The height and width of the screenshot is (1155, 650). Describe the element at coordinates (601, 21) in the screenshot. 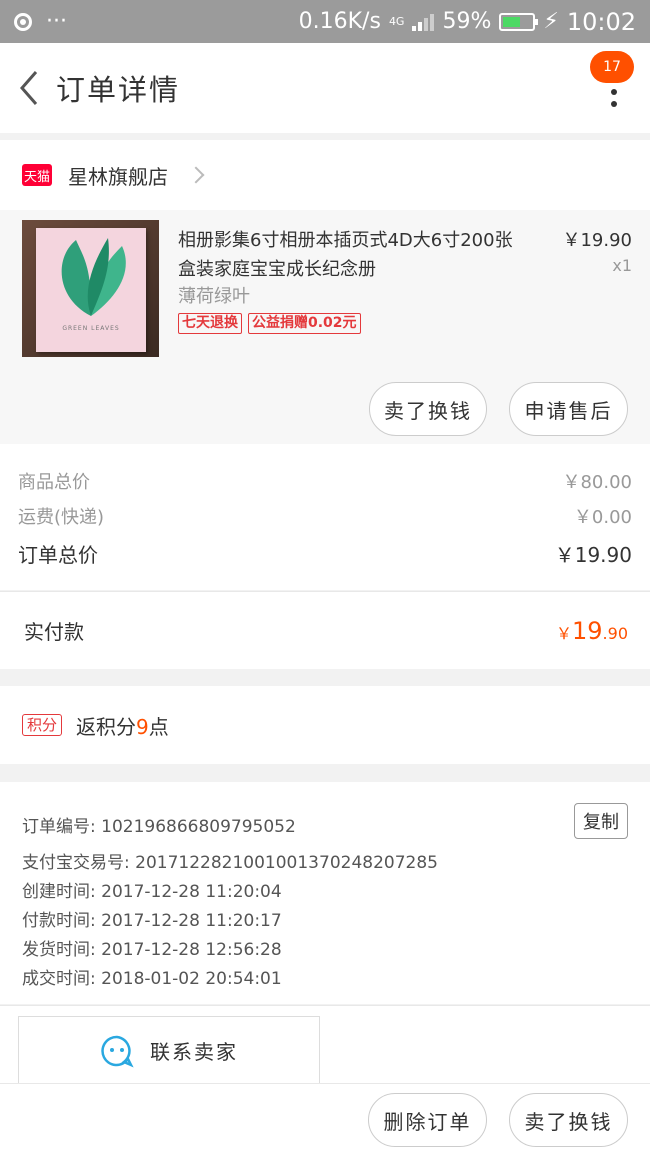

I see `clock: 10:02` at that location.